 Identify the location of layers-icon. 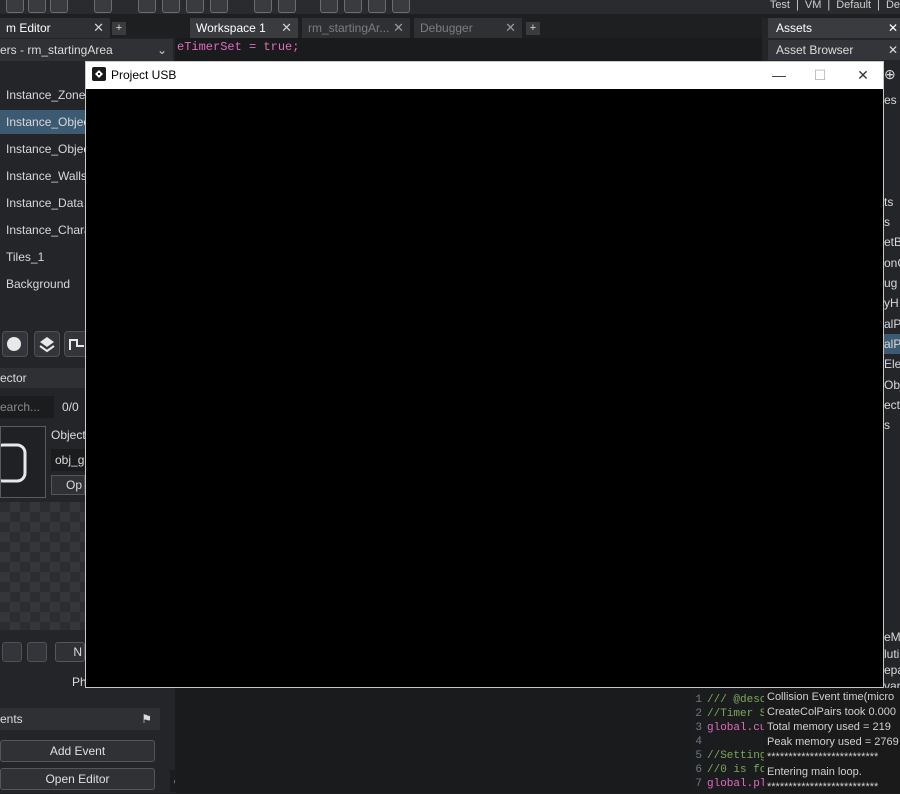
(47, 345).